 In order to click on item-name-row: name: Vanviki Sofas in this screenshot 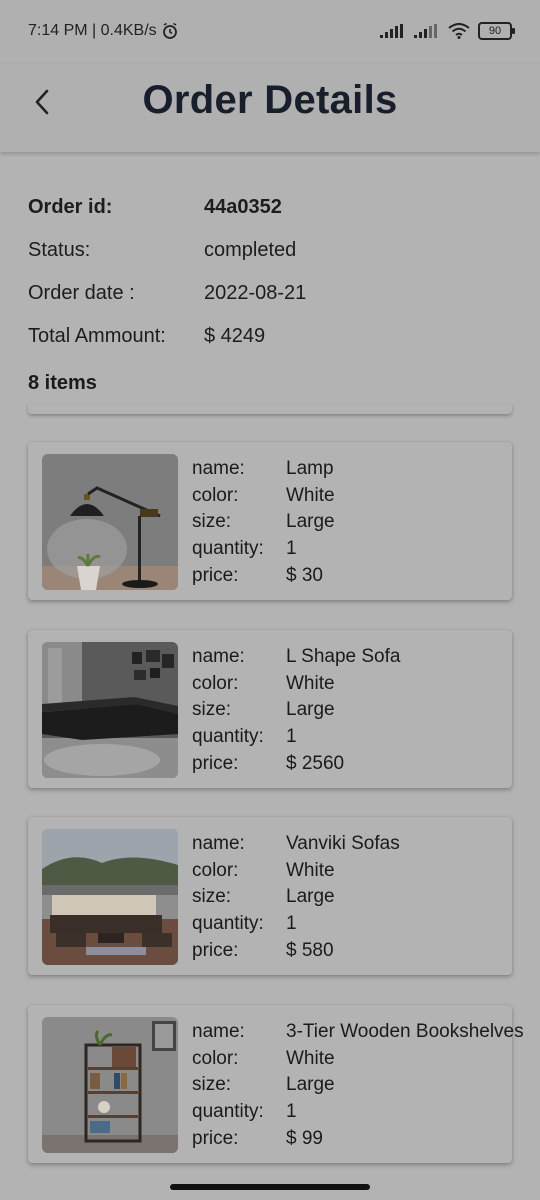, I will do `click(362, 844)`.